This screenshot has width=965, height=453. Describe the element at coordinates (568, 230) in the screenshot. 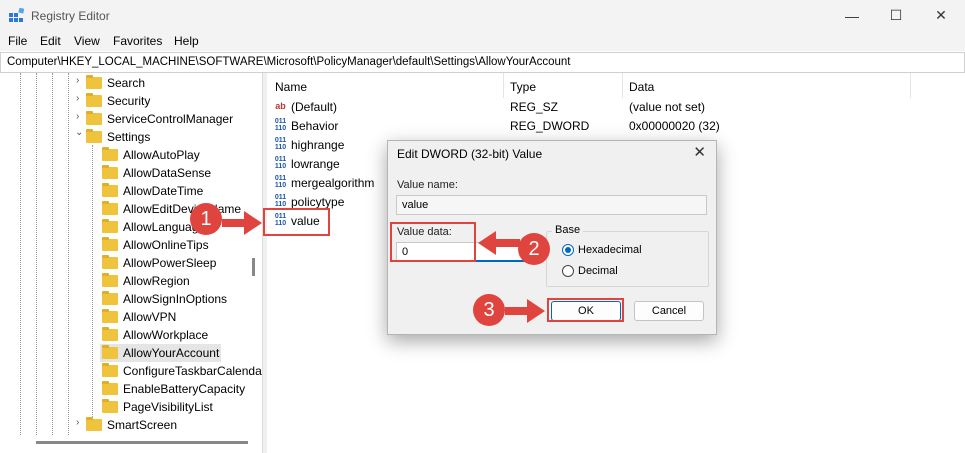

I see `base-label: Base` at that location.